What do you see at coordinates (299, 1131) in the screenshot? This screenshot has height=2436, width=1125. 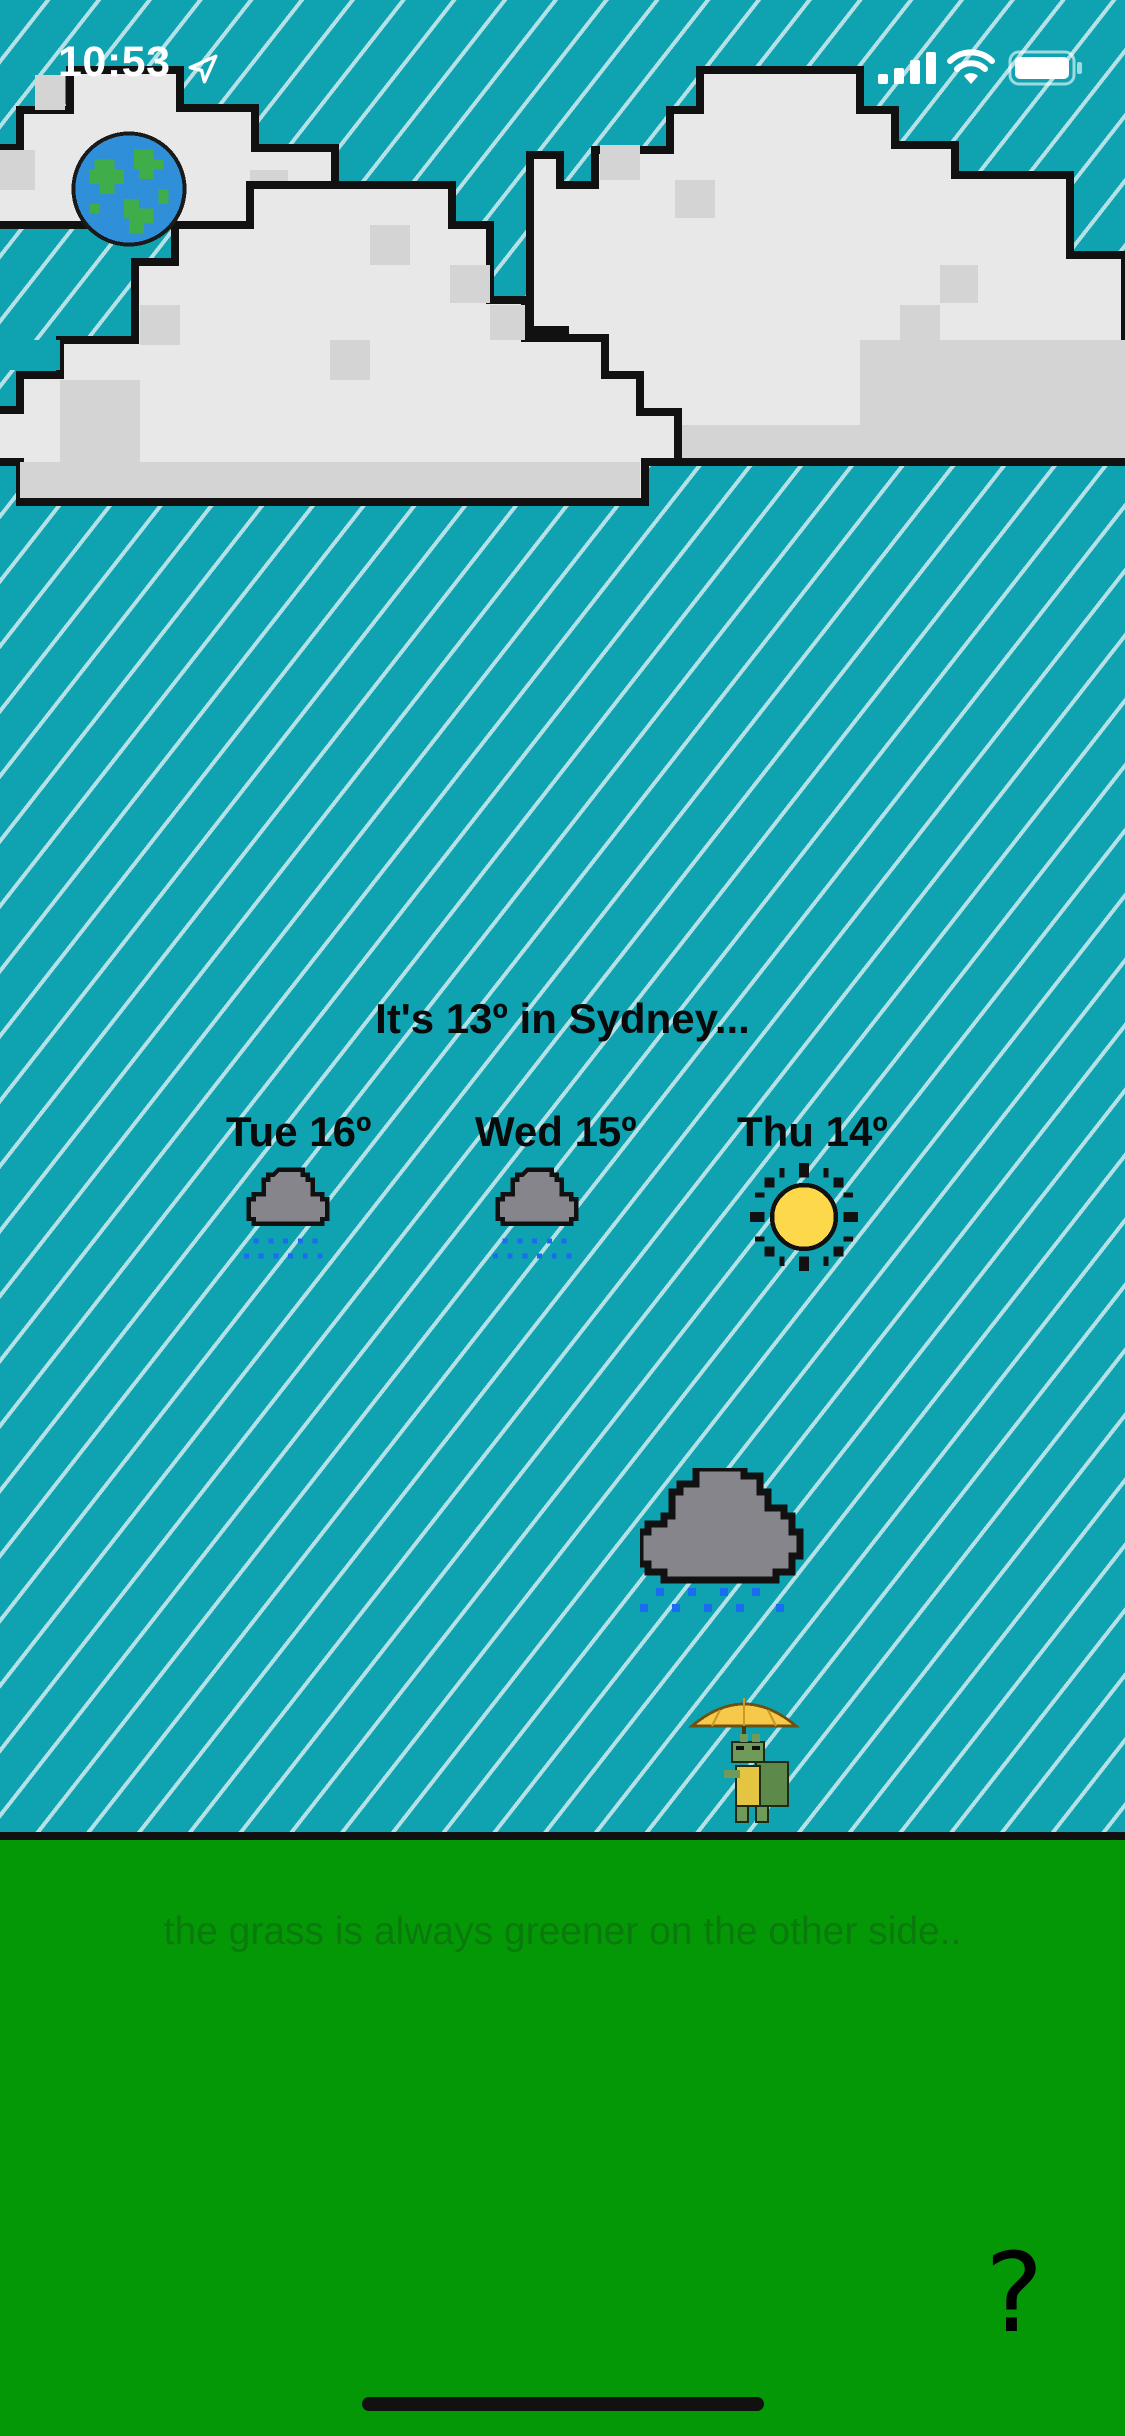 I see `forecast-day-tue: Tue 16º` at bounding box center [299, 1131].